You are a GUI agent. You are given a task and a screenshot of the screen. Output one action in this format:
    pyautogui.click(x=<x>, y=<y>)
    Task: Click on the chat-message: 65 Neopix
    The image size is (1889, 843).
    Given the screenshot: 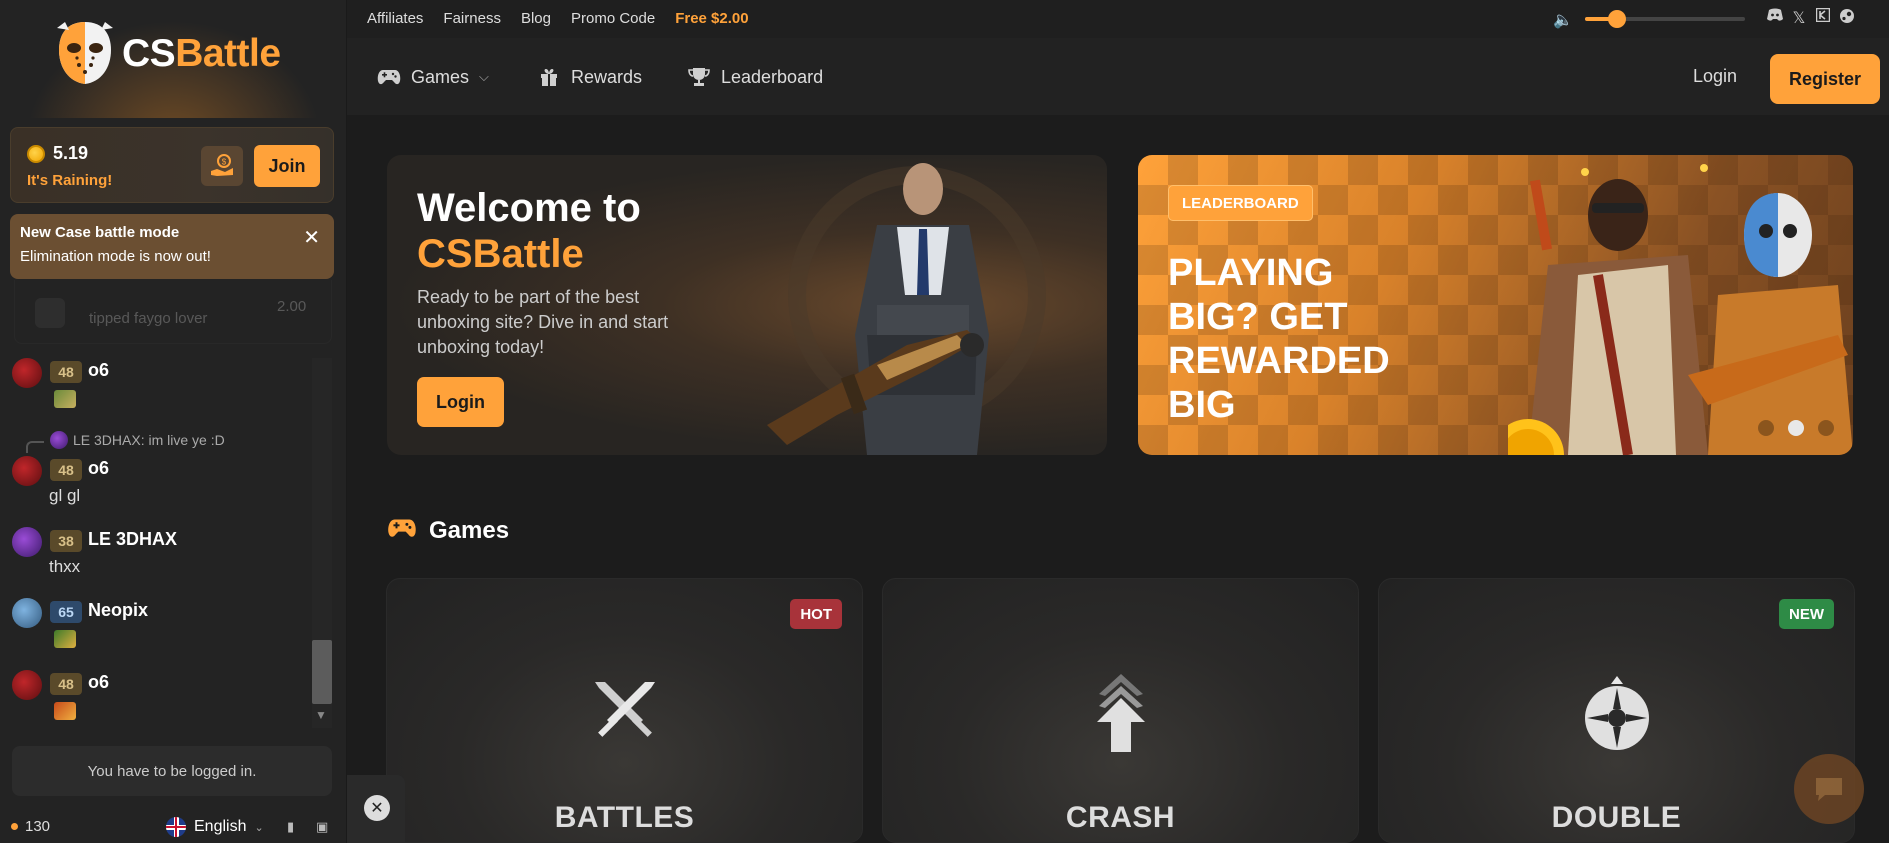 What is the action you would take?
    pyautogui.click(x=157, y=628)
    